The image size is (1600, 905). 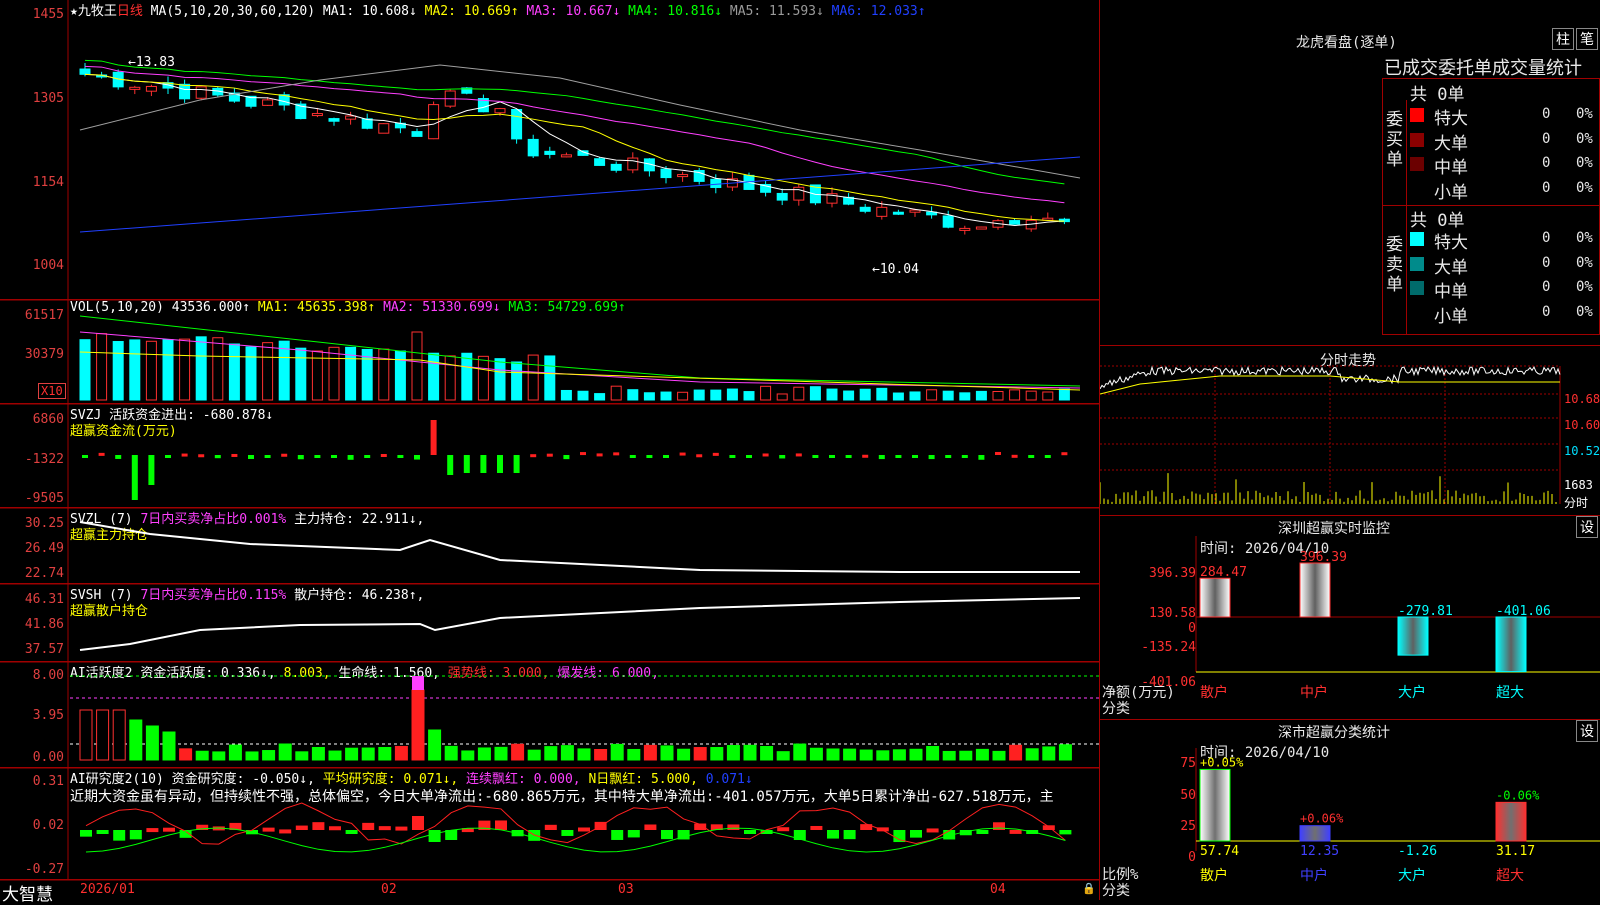 I want to click on sz-monitor-category: 超大, so click(x=1510, y=693).